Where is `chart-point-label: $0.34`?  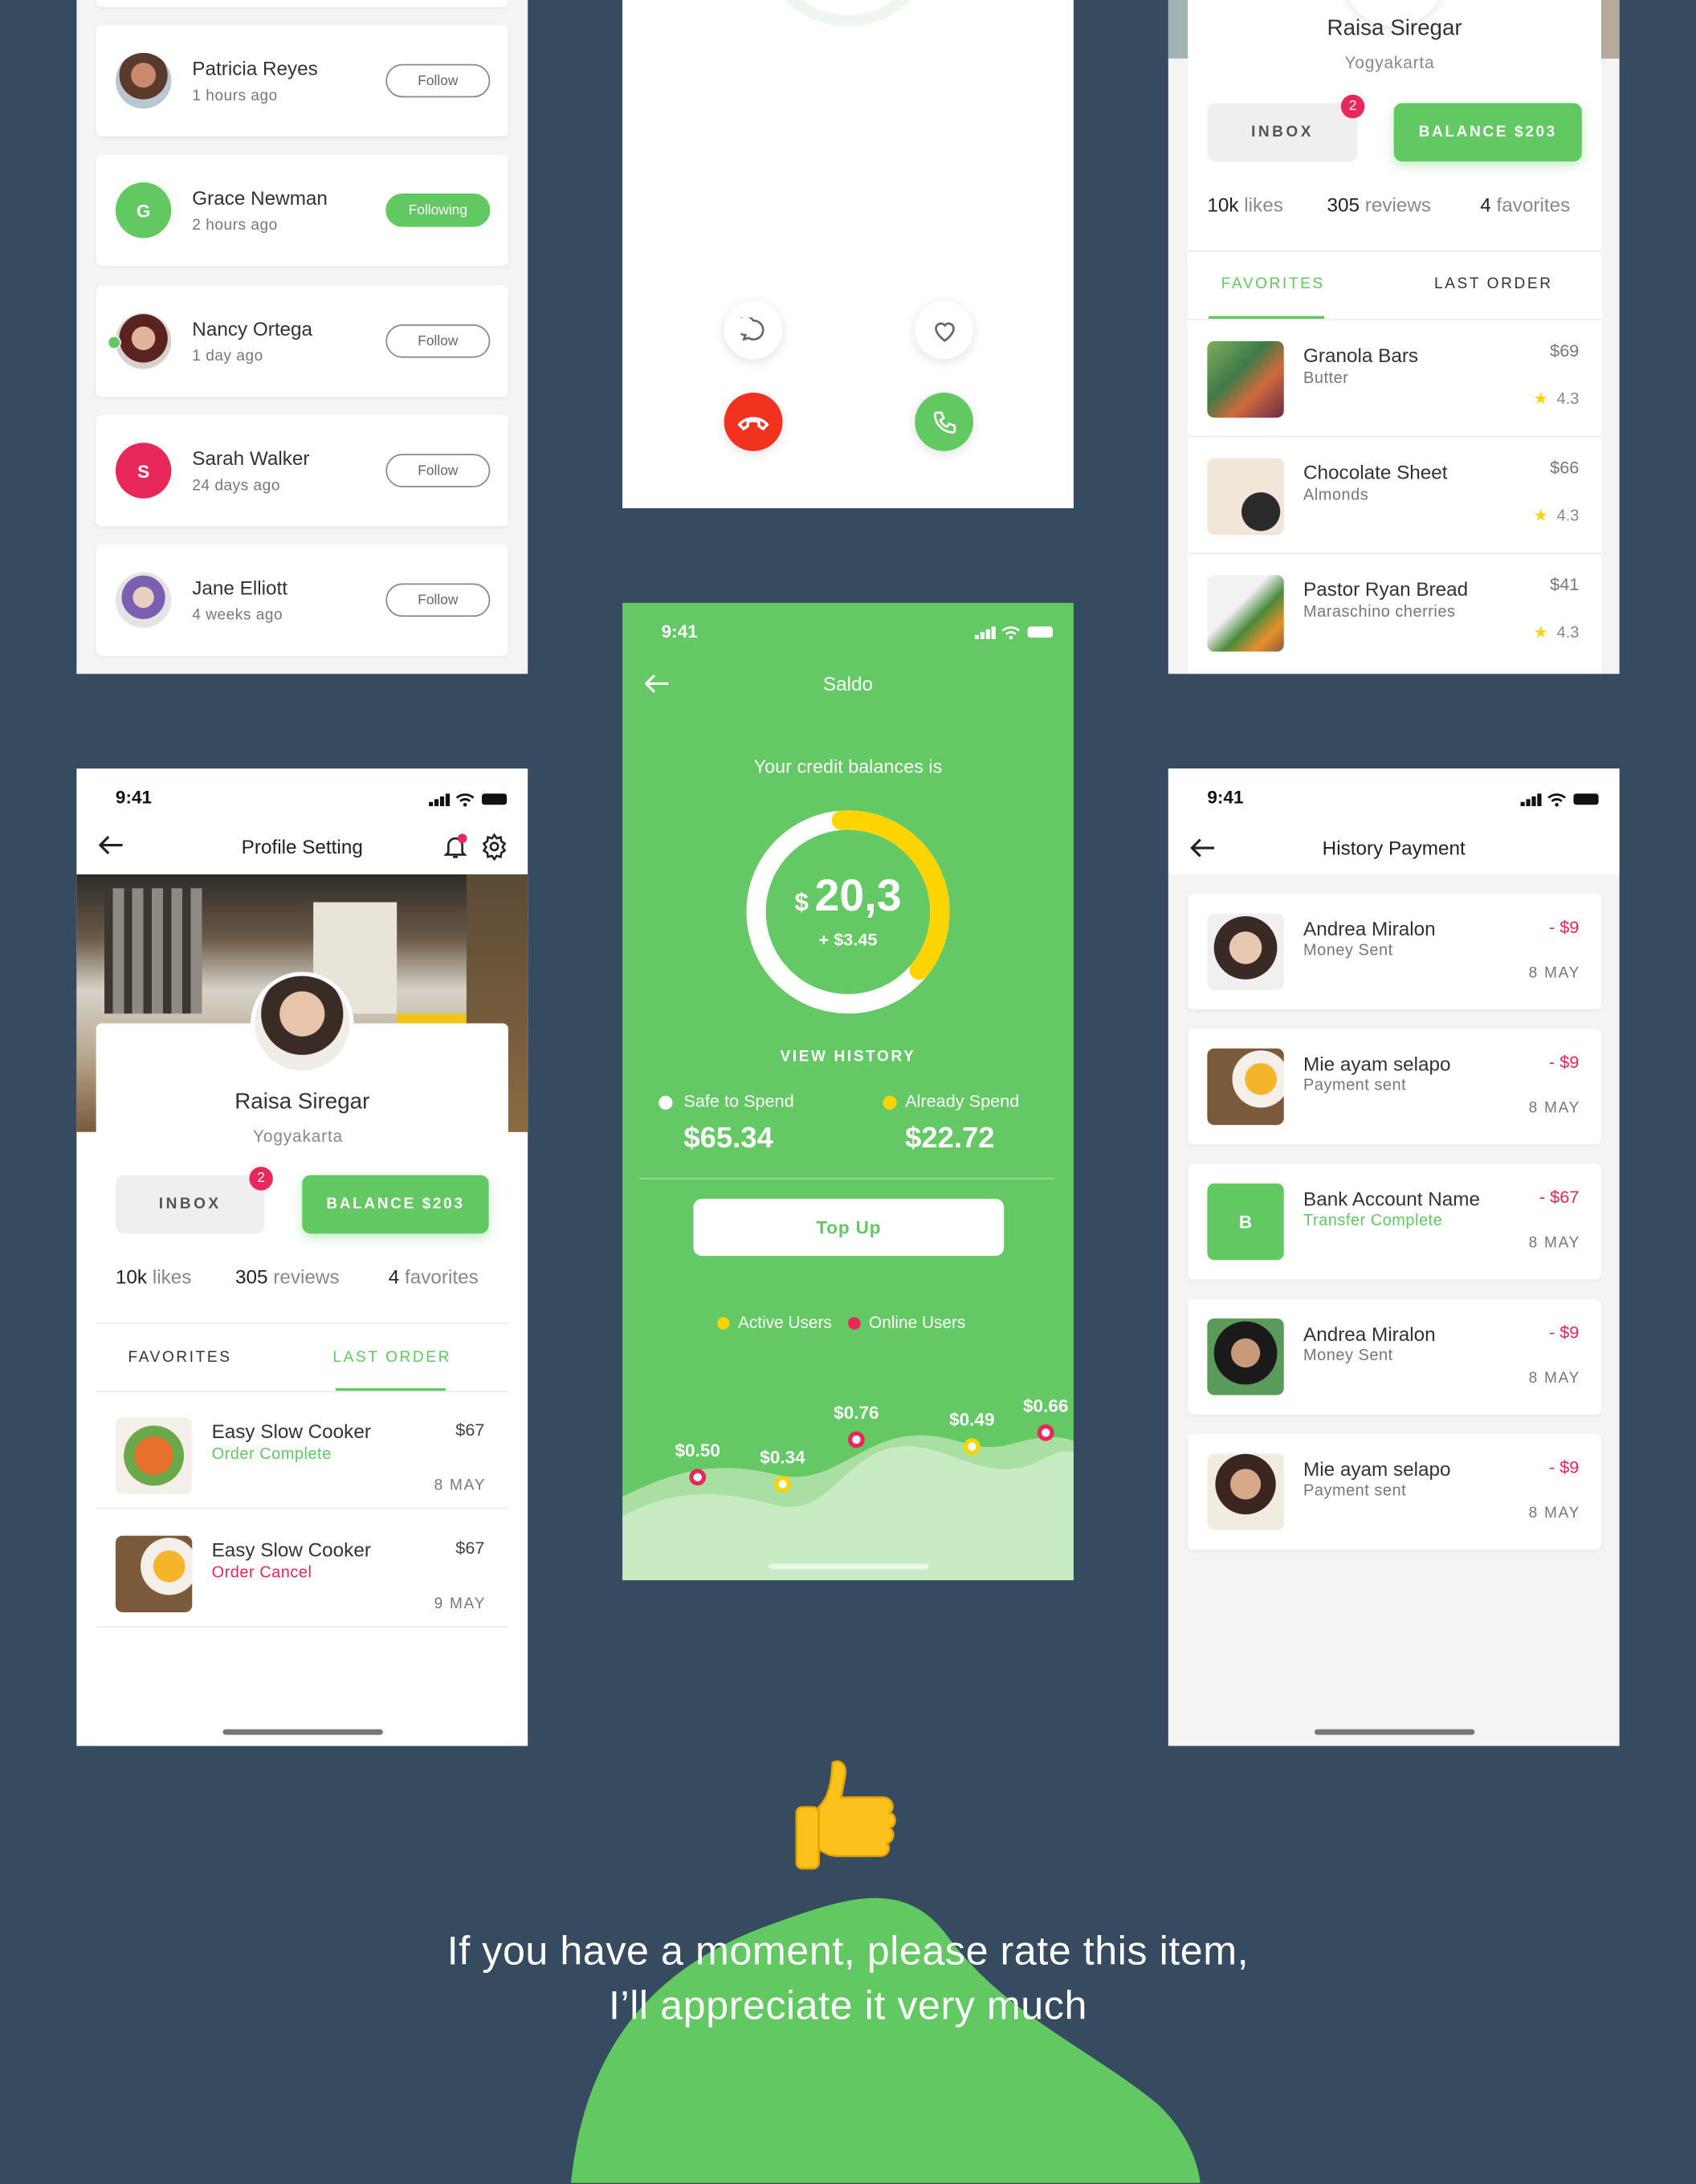
chart-point-label: $0.34 is located at coordinates (782, 1457).